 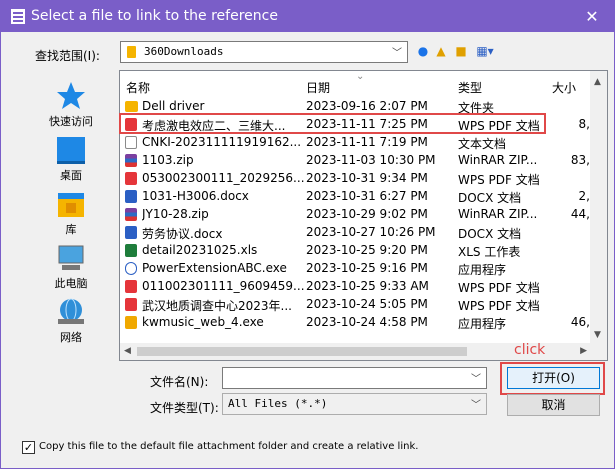 I want to click on document-icon, so click(x=18, y=16).